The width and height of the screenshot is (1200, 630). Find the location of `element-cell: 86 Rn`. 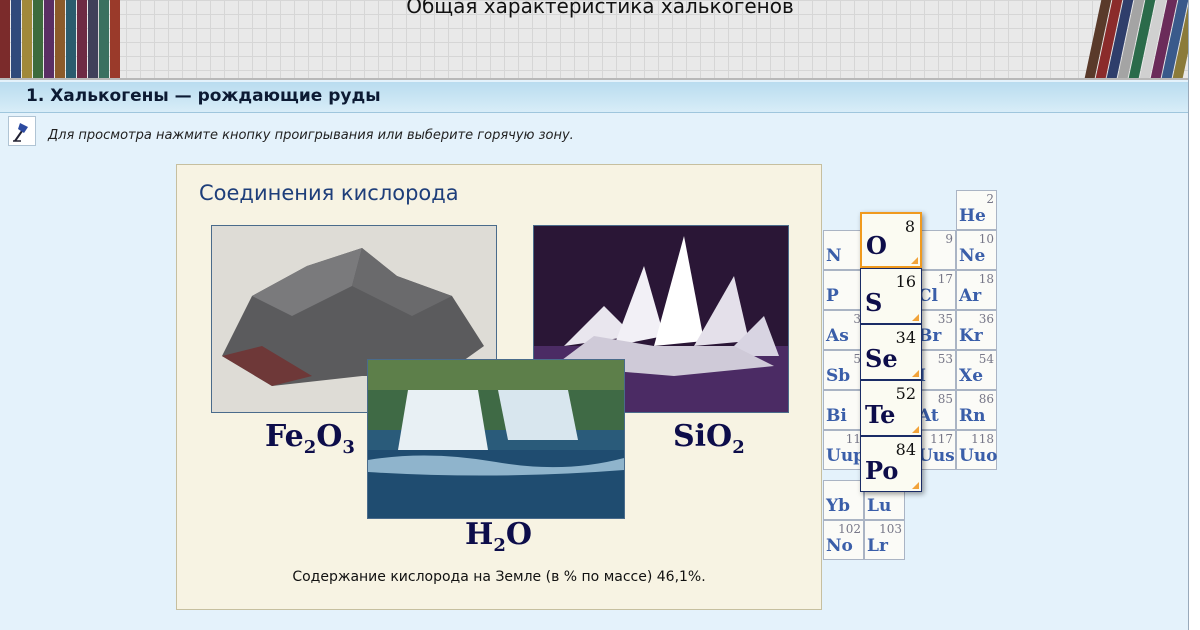

element-cell: 86 Rn is located at coordinates (976, 410).